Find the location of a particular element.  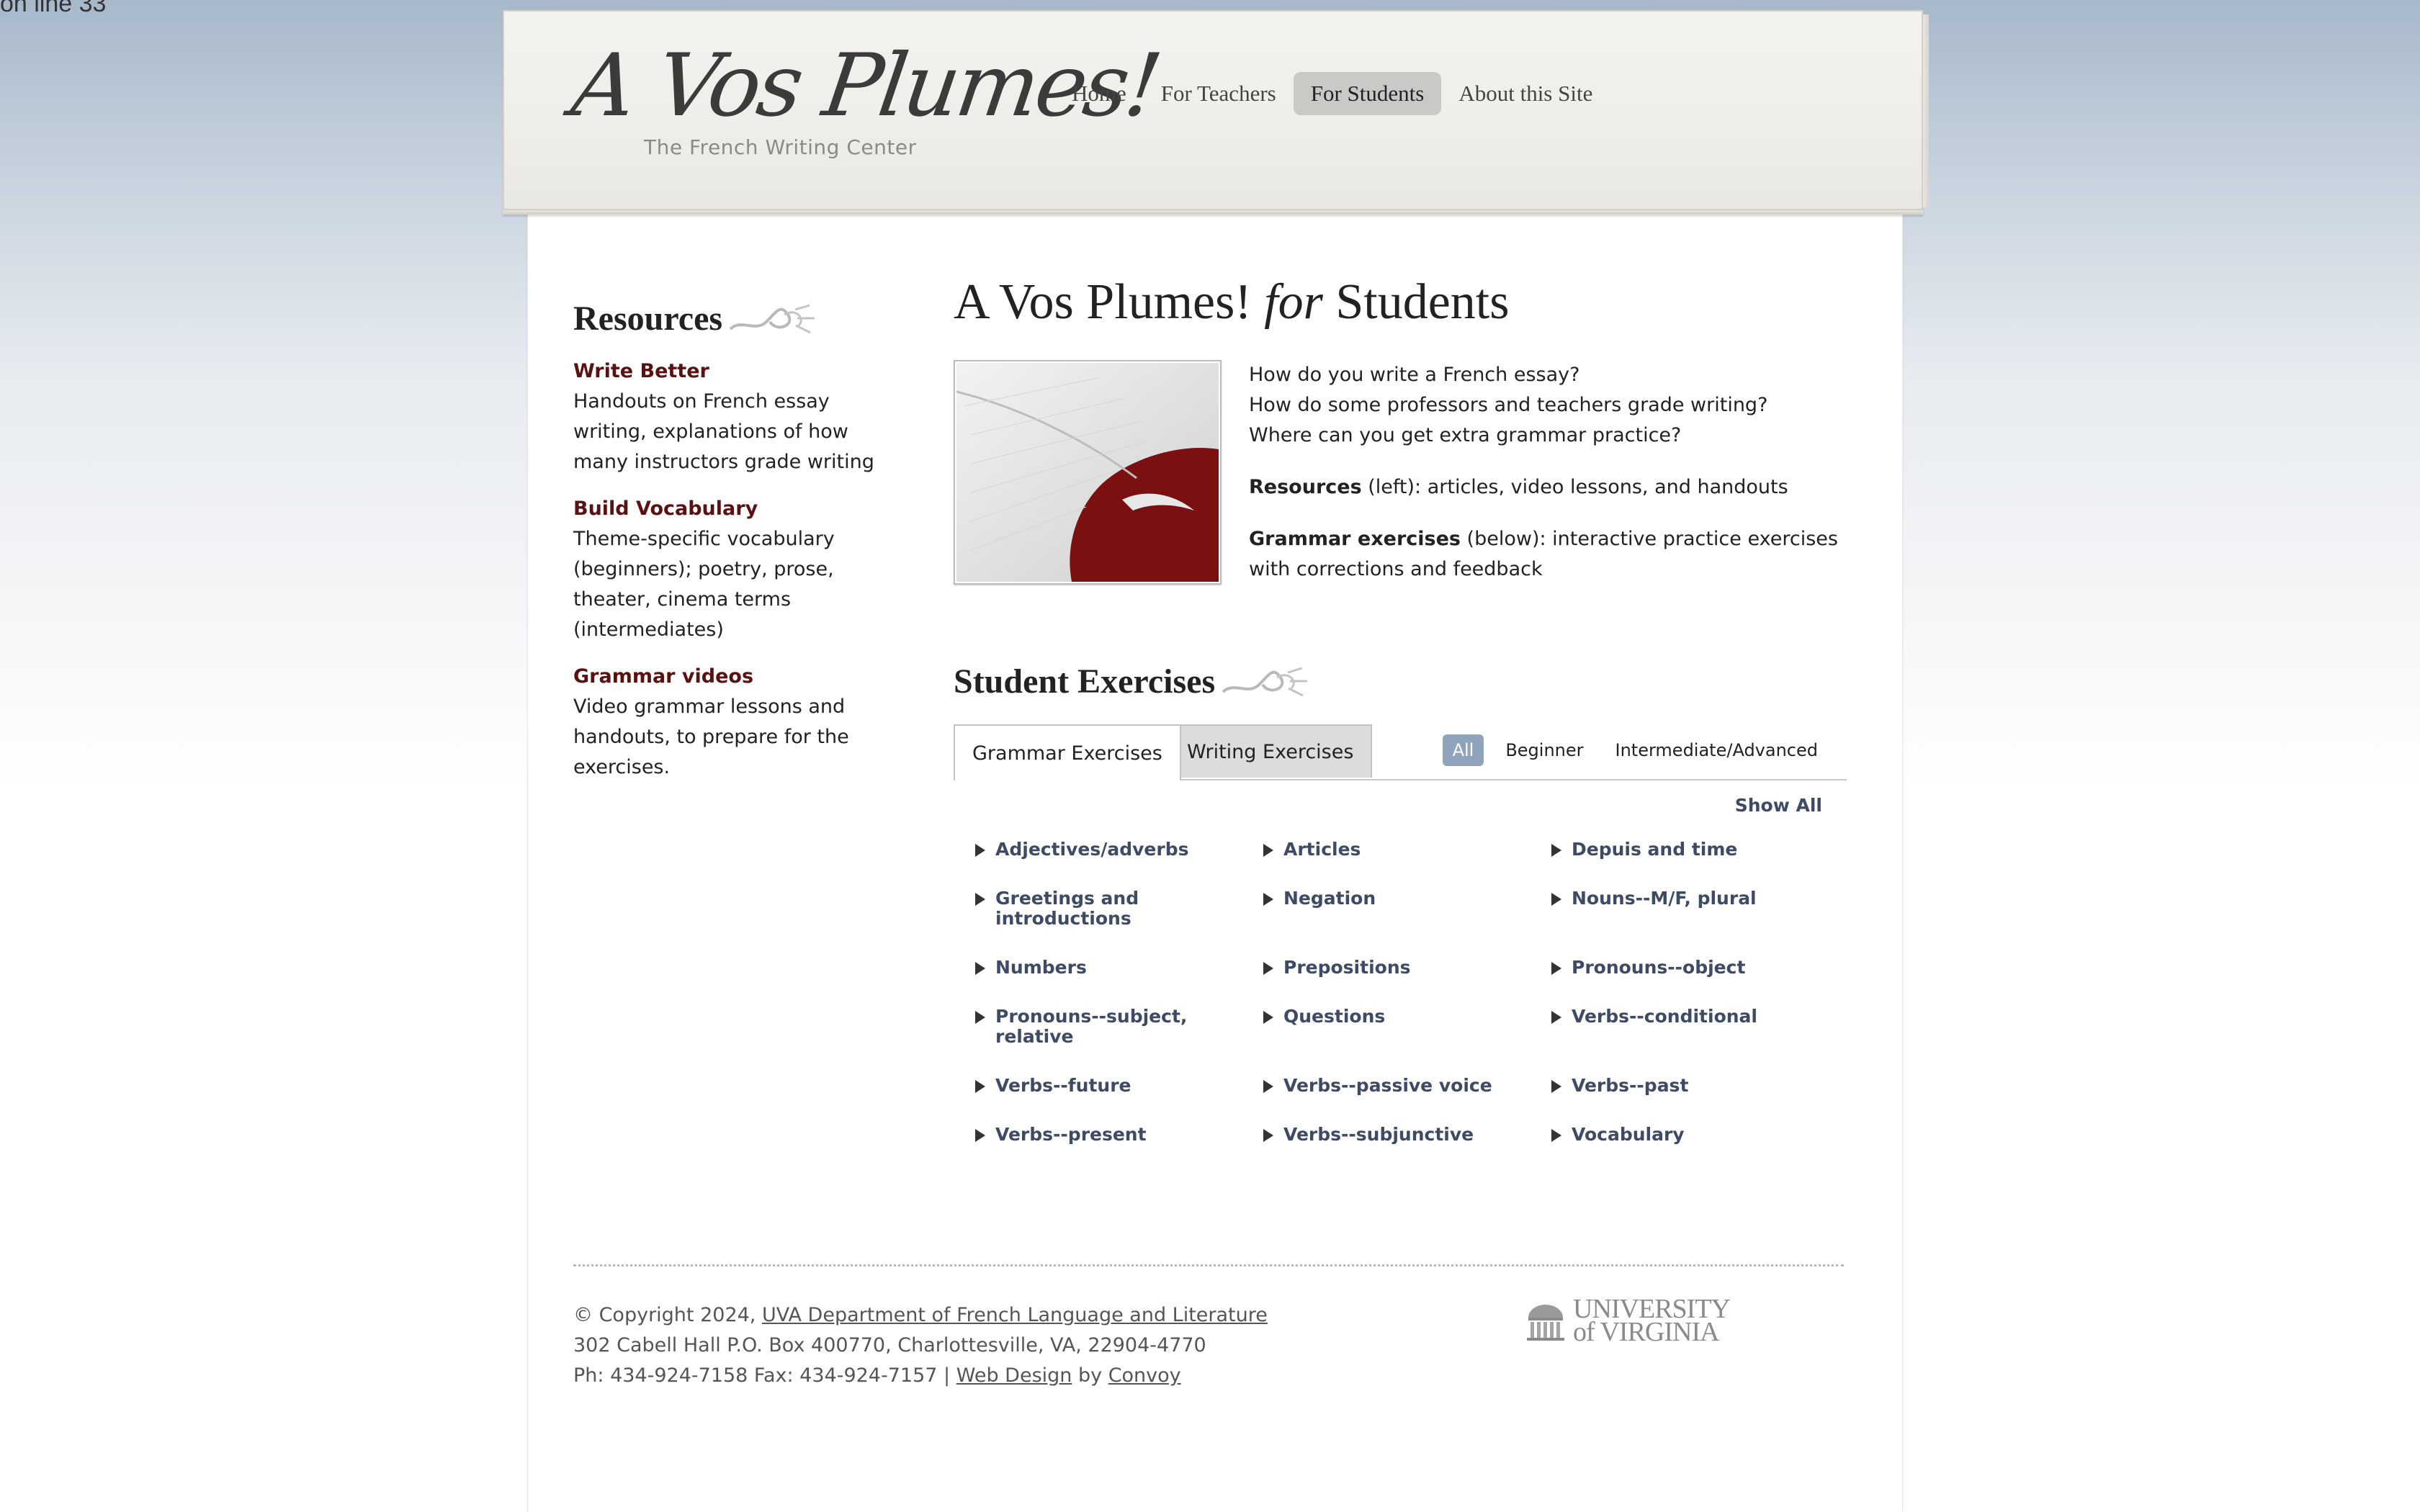

topic-label: Pronouns--object is located at coordinates (1659, 967).